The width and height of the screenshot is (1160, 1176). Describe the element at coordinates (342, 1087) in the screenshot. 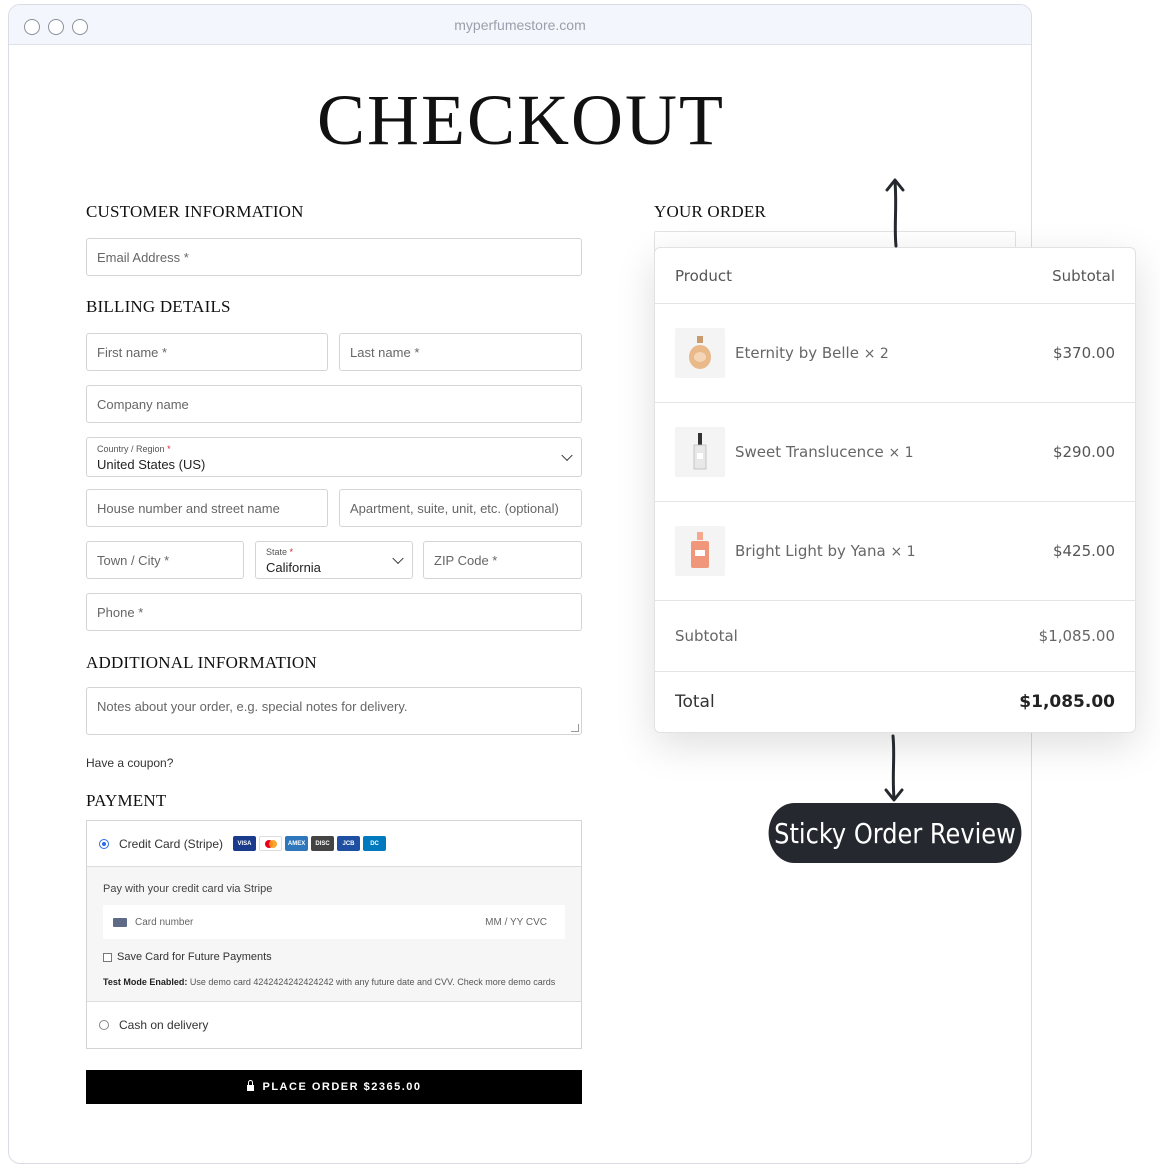

I see `place-order-label: PLACE ORDER $2365.00` at that location.